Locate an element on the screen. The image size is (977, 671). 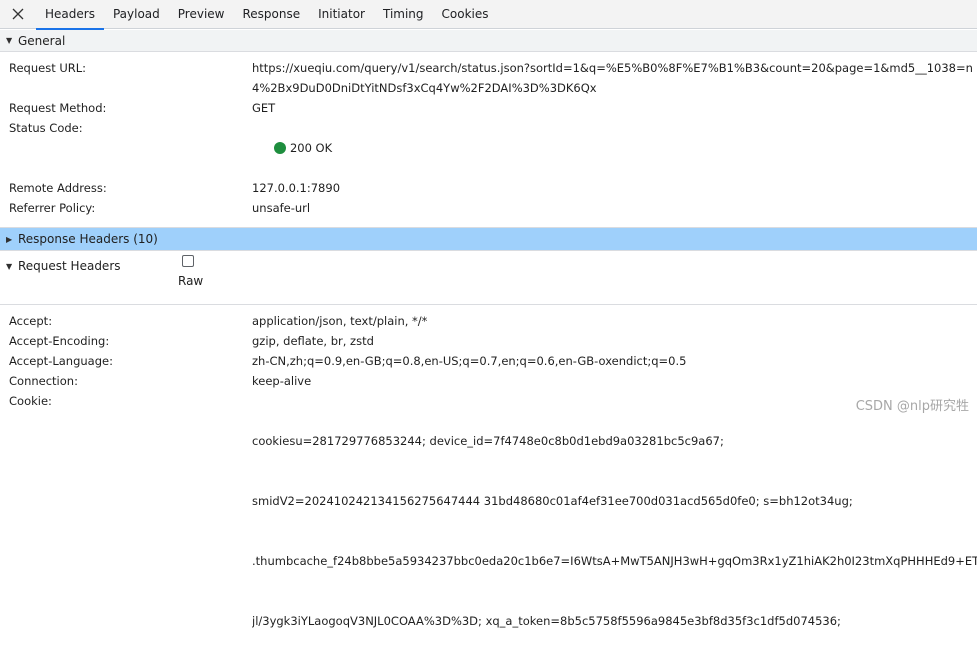
tab-response: Response is located at coordinates (271, 14).